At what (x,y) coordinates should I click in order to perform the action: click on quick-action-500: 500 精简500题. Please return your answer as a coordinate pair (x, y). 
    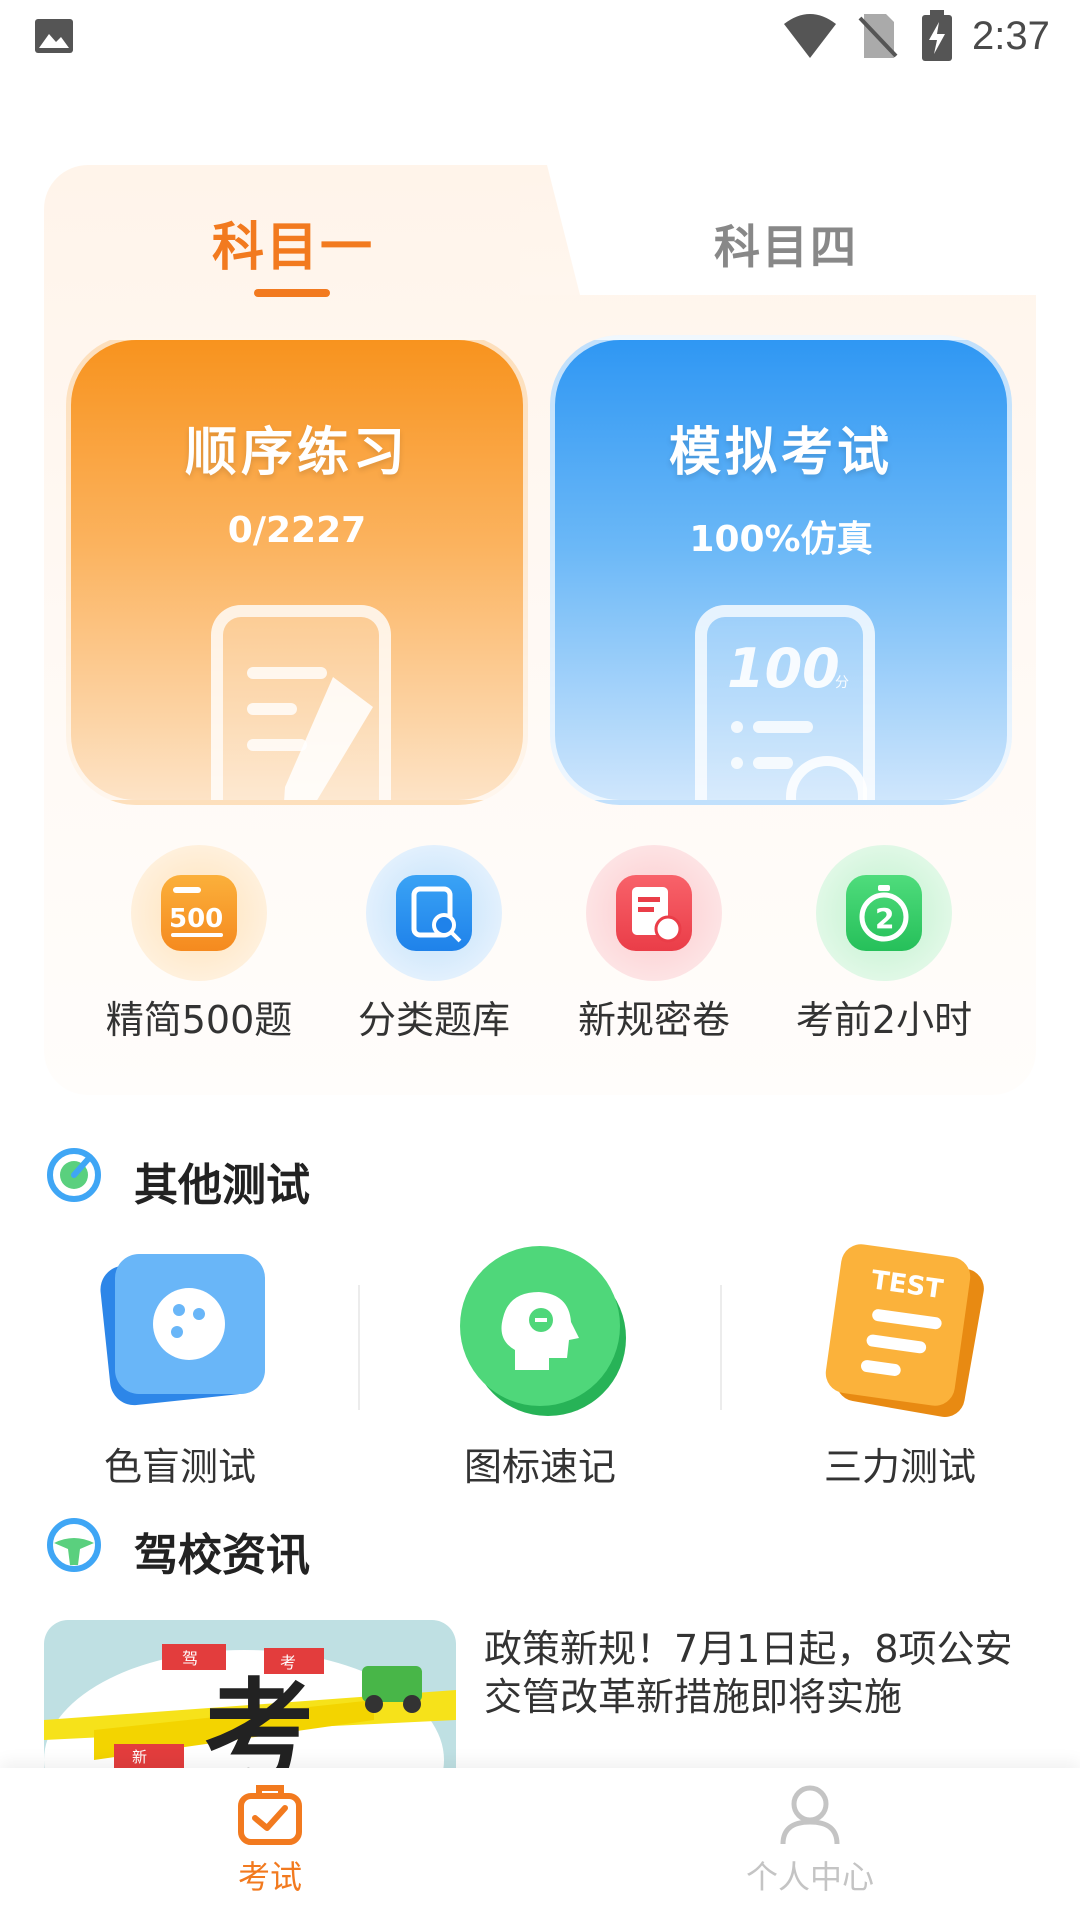
    Looking at the image, I should click on (199, 944).